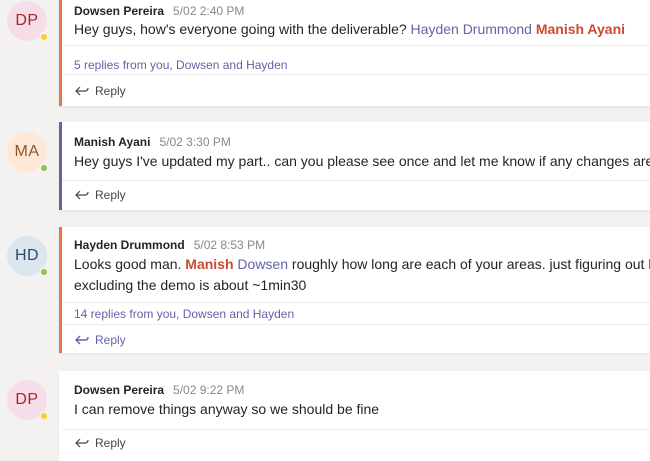  I want to click on mention-self: Manish Ayani, so click(580, 29).